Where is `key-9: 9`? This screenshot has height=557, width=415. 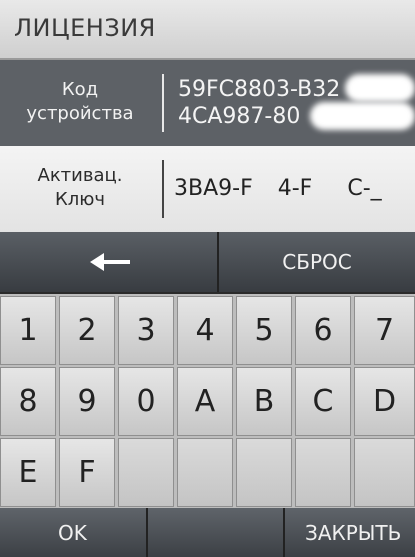 key-9: 9 is located at coordinates (87, 401).